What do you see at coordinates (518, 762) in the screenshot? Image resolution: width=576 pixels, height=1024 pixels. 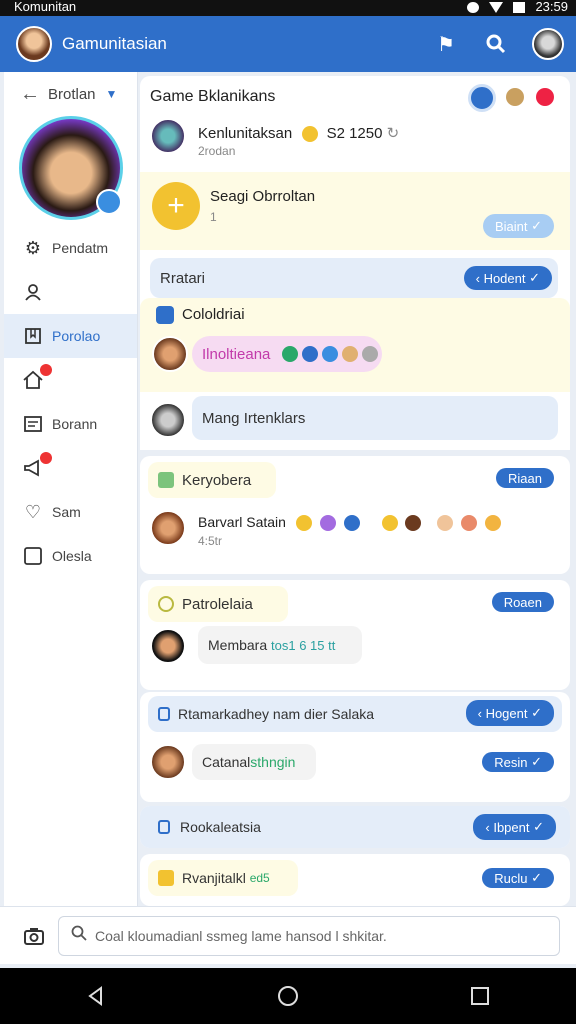 I see `catana-button: Resin ✓` at bounding box center [518, 762].